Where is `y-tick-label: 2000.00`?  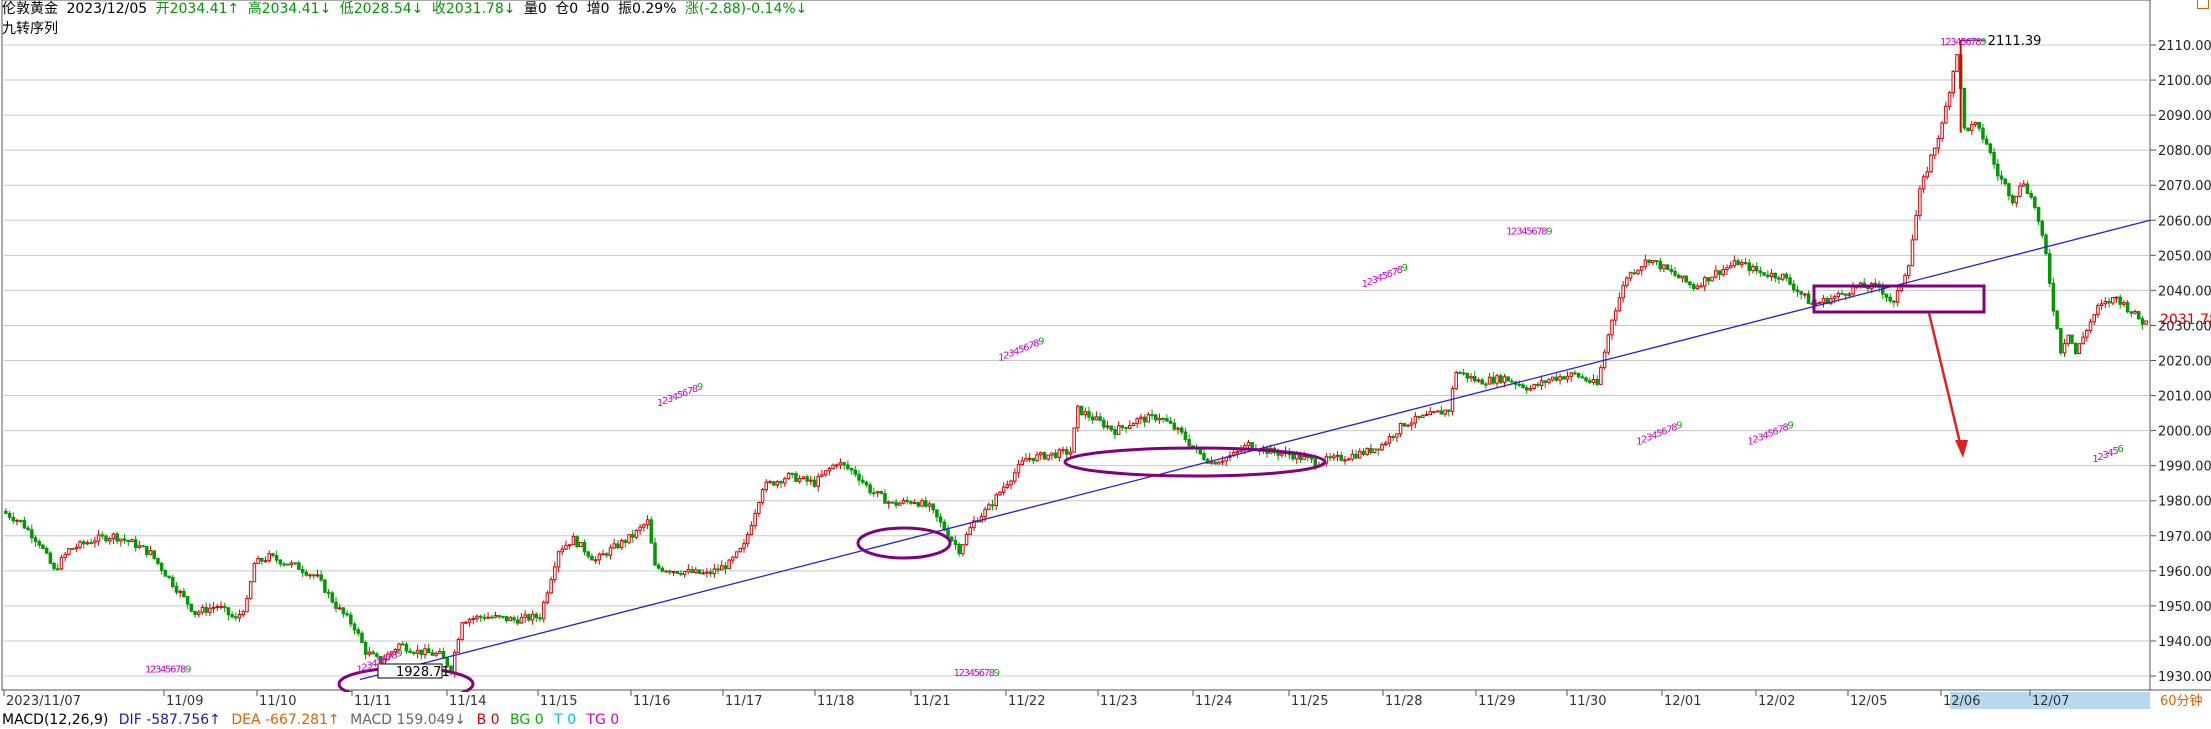 y-tick-label: 2000.00 is located at coordinates (2184, 432).